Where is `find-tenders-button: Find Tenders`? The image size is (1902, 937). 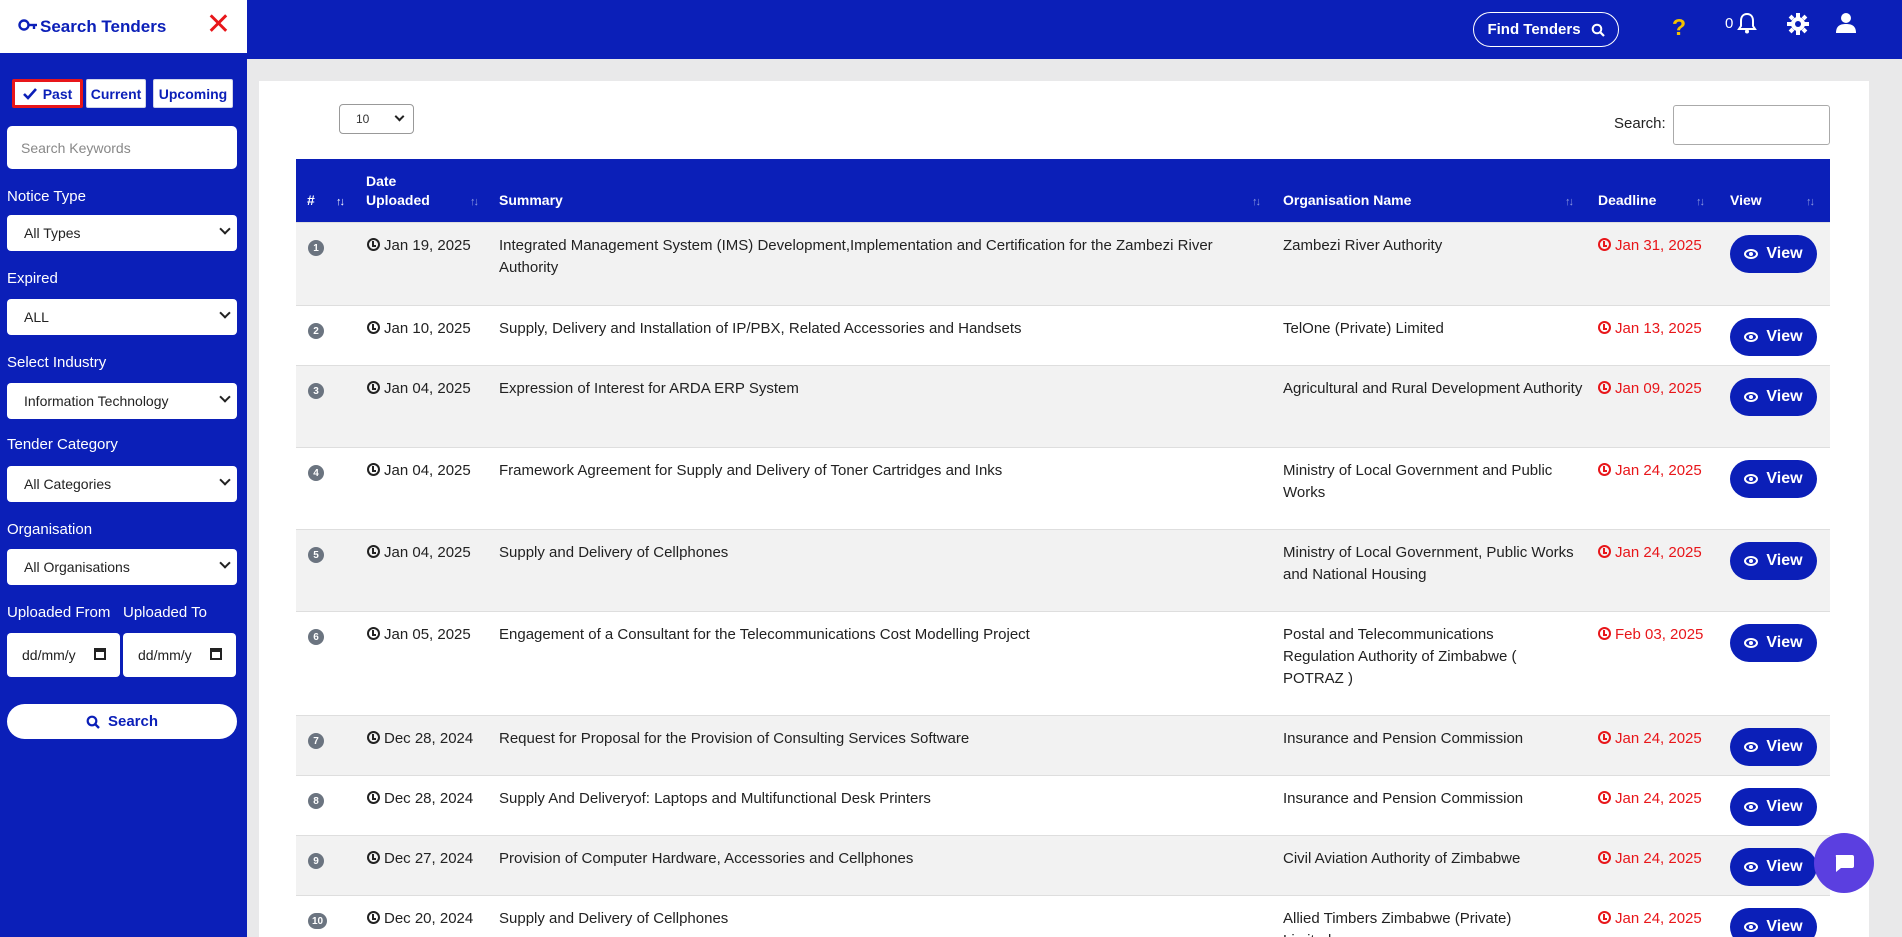
find-tenders-button: Find Tenders is located at coordinates (1546, 29).